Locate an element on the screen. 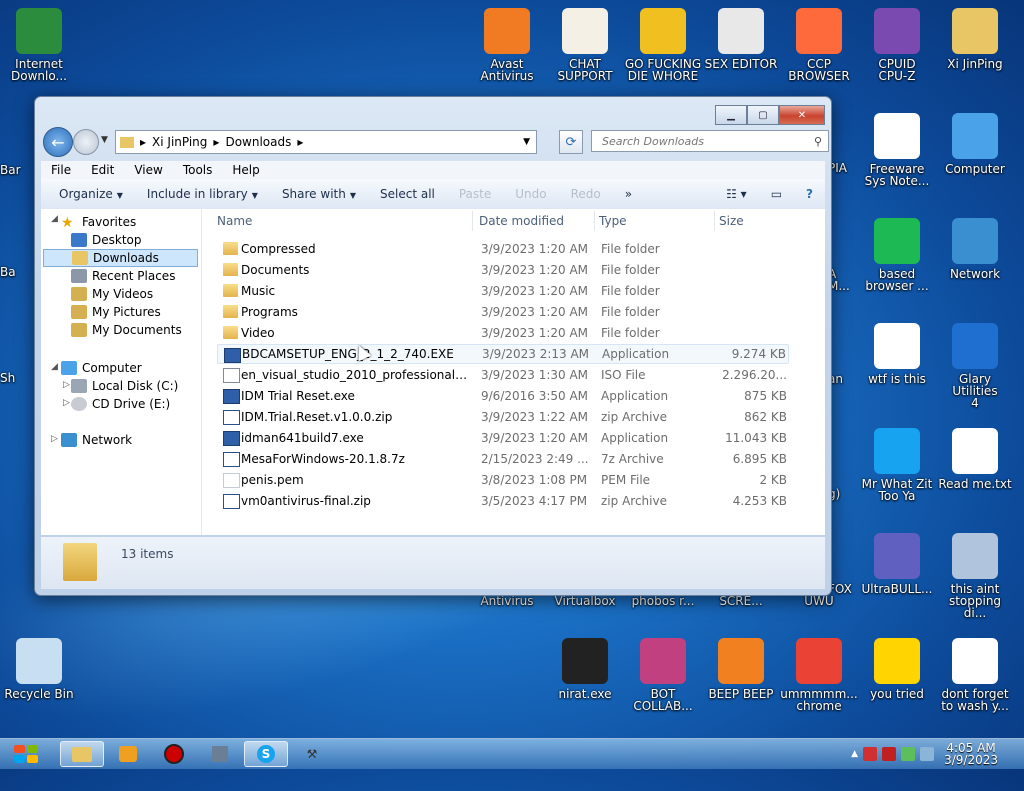 The width and height of the screenshot is (1024, 791). search-box: ⚲ is located at coordinates (710, 141).